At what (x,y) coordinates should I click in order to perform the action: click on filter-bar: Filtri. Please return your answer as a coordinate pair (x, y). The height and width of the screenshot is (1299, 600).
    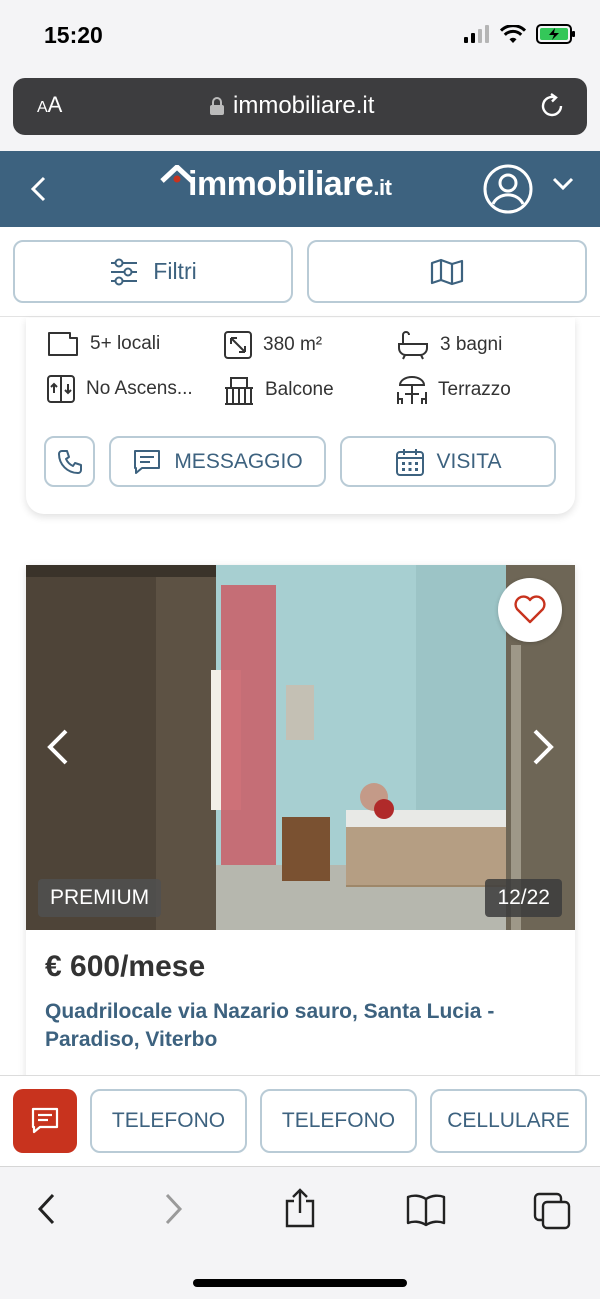
    Looking at the image, I should click on (300, 272).